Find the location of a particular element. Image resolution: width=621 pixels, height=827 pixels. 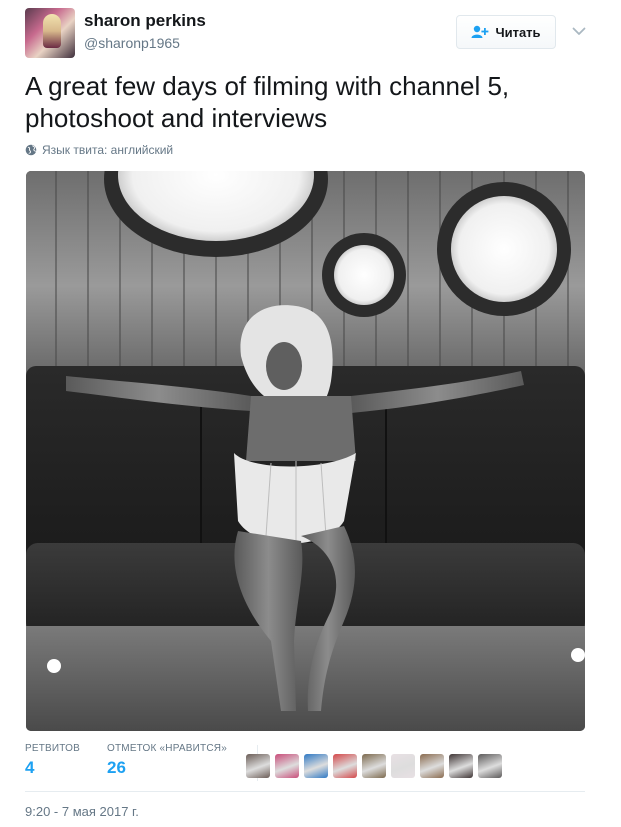

chevron-down-icon is located at coordinates (579, 31).